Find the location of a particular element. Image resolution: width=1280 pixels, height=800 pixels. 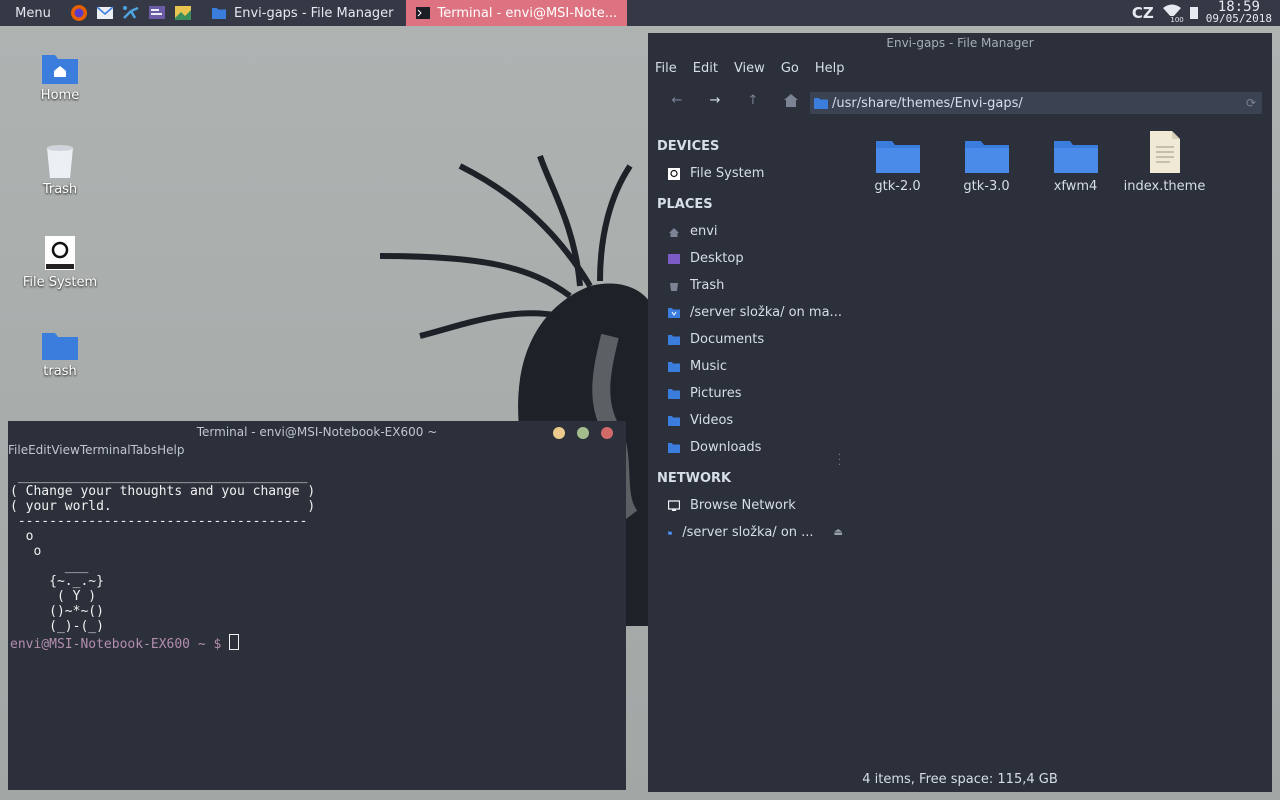

up-button: ↑ is located at coordinates (753, 100).